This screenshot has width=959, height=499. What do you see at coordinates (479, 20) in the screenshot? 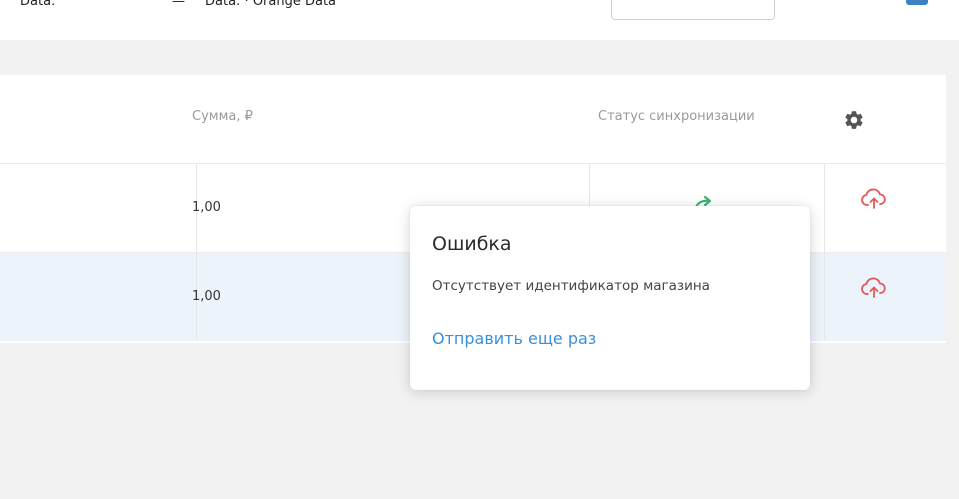
I see `top-bar: Data: — Data: · Orange Data` at bounding box center [479, 20].